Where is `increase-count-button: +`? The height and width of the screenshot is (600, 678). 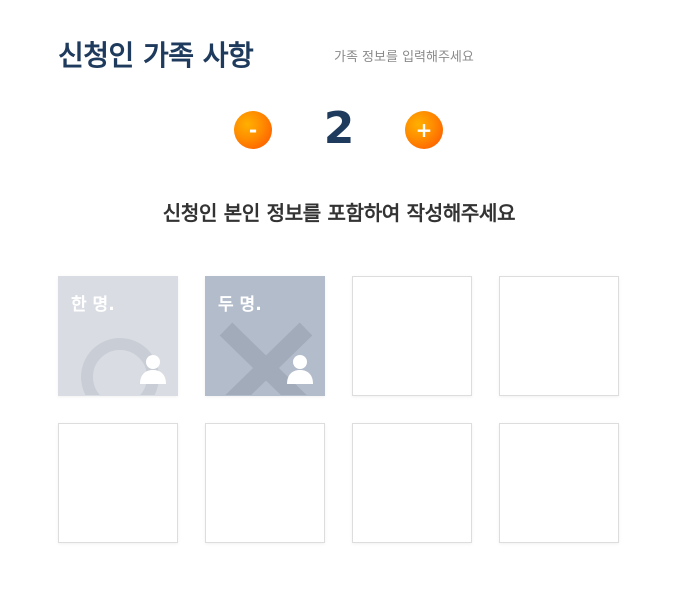
increase-count-button: + is located at coordinates (424, 130).